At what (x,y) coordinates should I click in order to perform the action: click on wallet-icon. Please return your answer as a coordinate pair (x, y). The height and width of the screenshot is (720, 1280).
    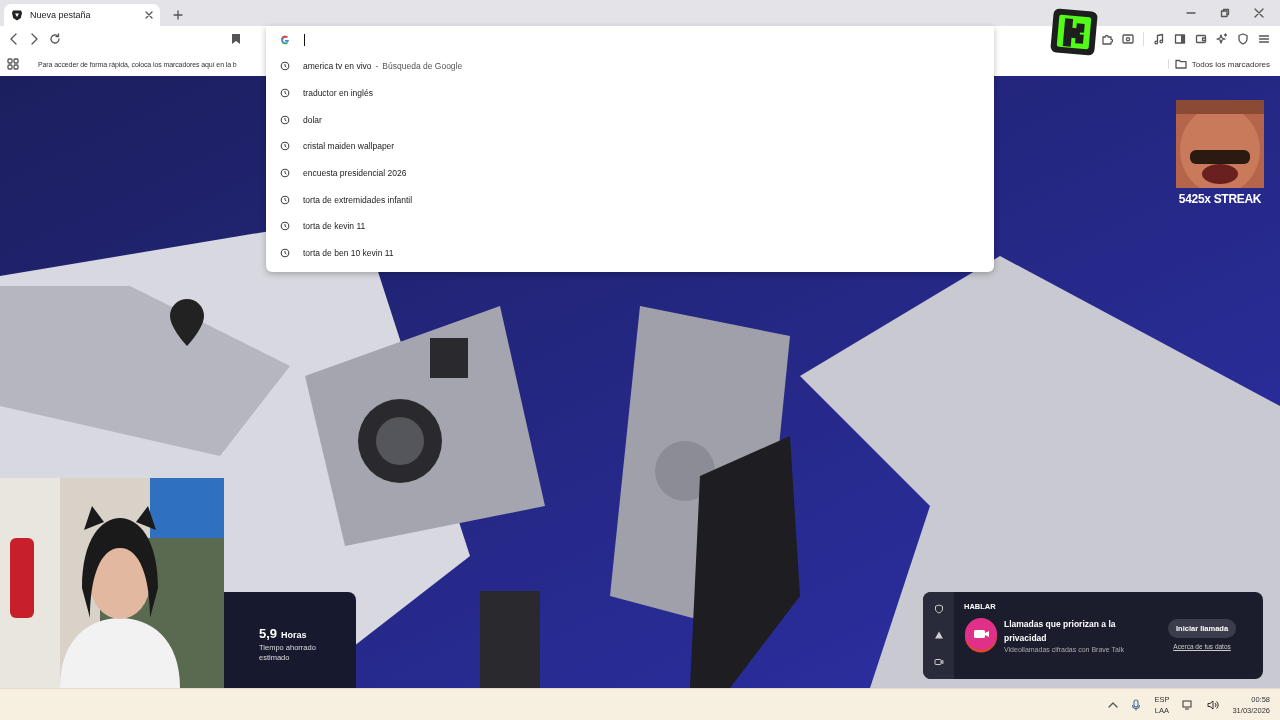
    Looking at the image, I should click on (1201, 39).